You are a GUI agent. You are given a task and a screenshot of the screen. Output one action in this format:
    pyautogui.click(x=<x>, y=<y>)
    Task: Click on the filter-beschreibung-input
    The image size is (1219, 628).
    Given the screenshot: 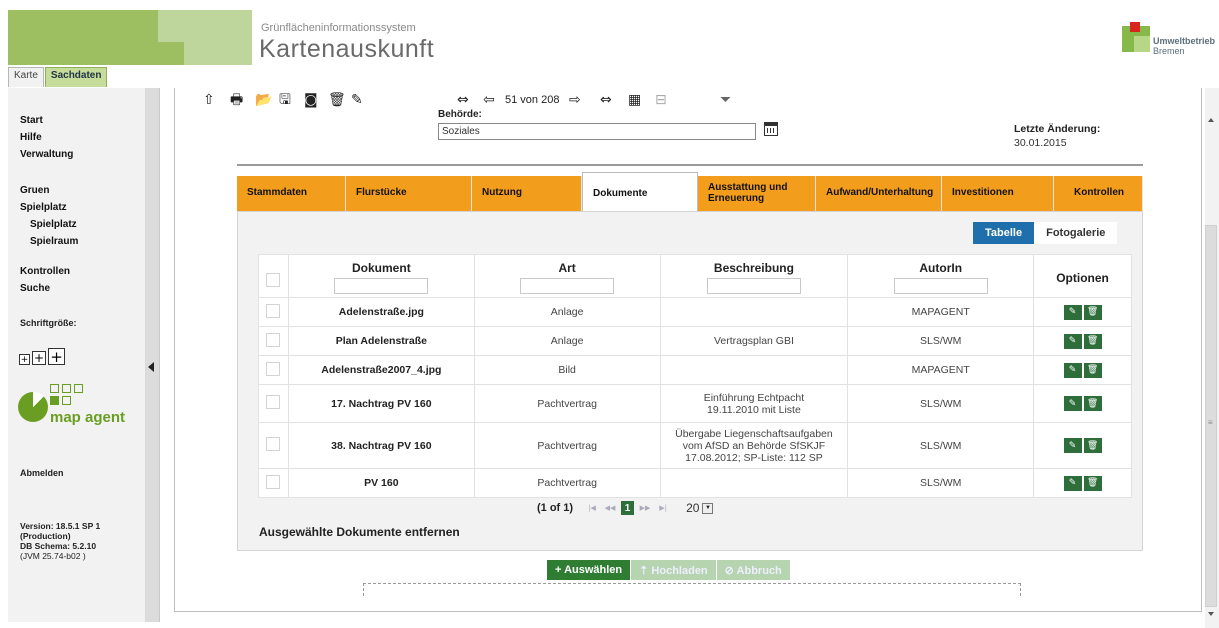 What is the action you would take?
    pyautogui.click(x=753, y=286)
    